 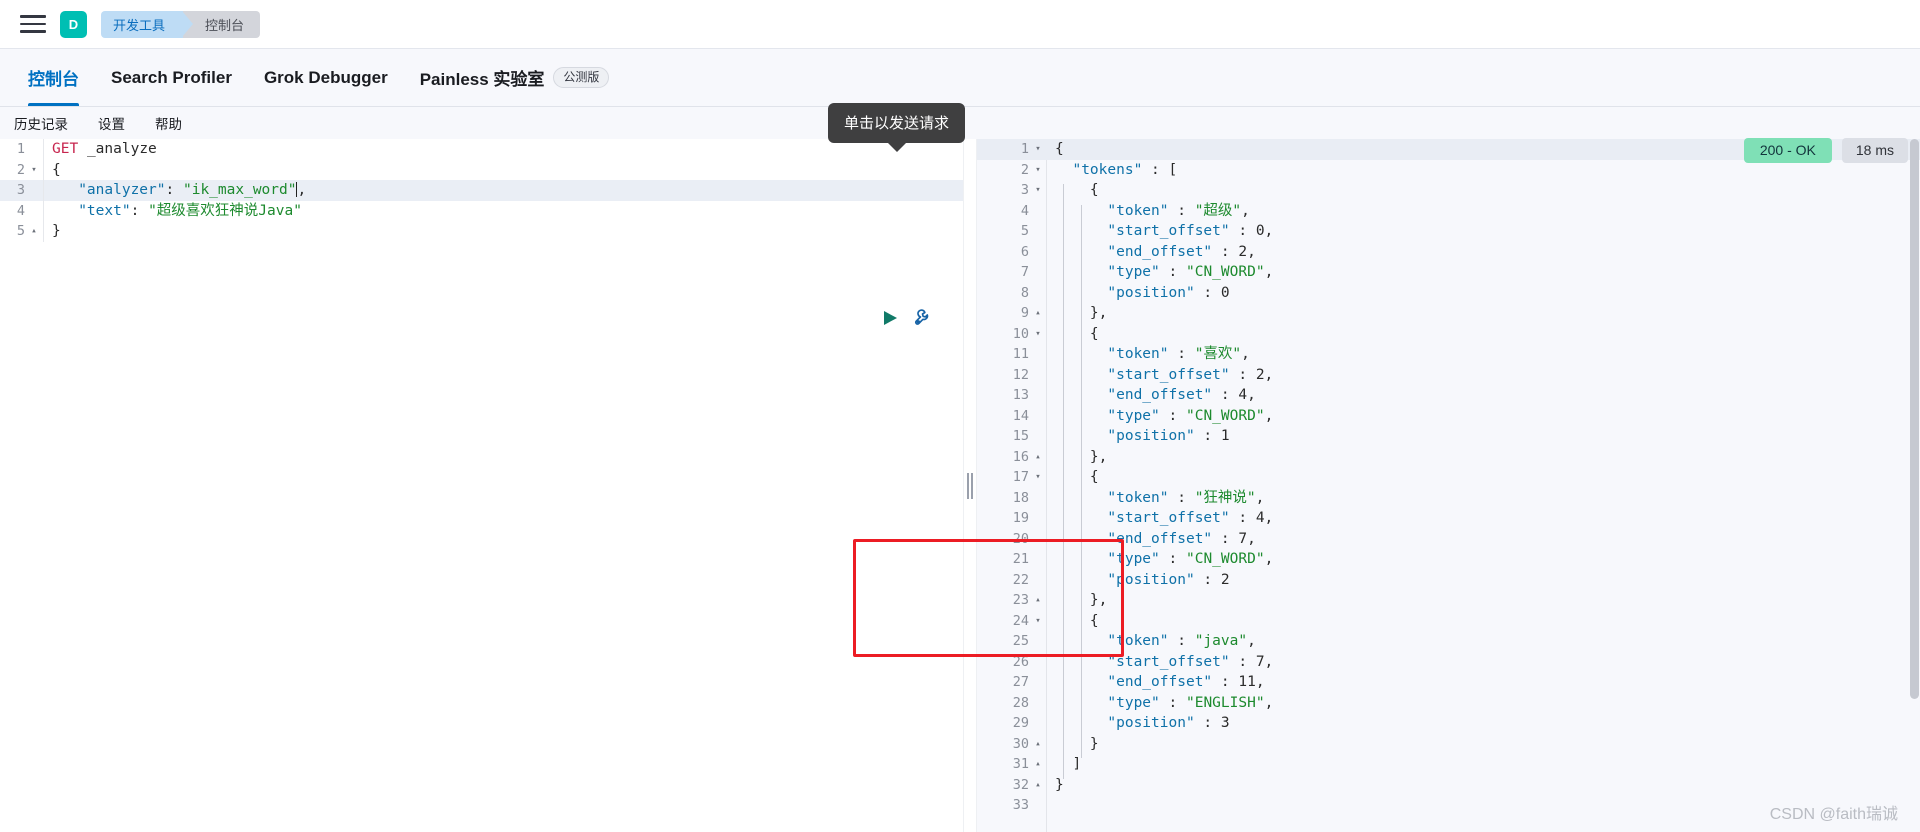 I want to click on hamburger-menu-icon, so click(x=33, y=24).